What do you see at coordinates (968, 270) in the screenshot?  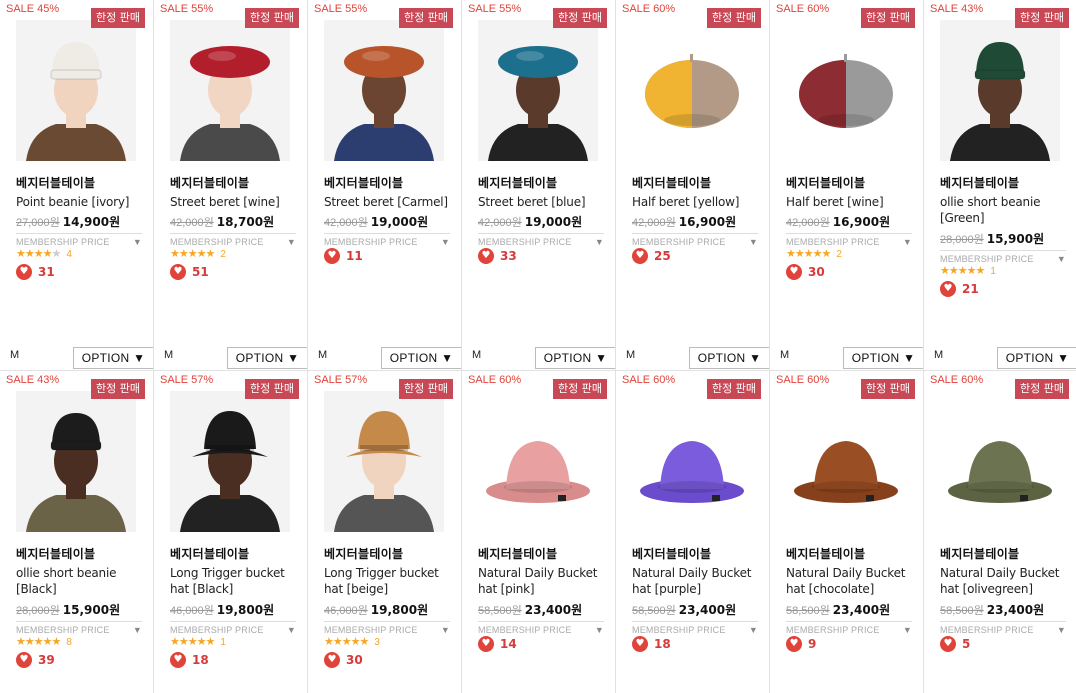 I see `rating-stars: ★★★★★ 1` at bounding box center [968, 270].